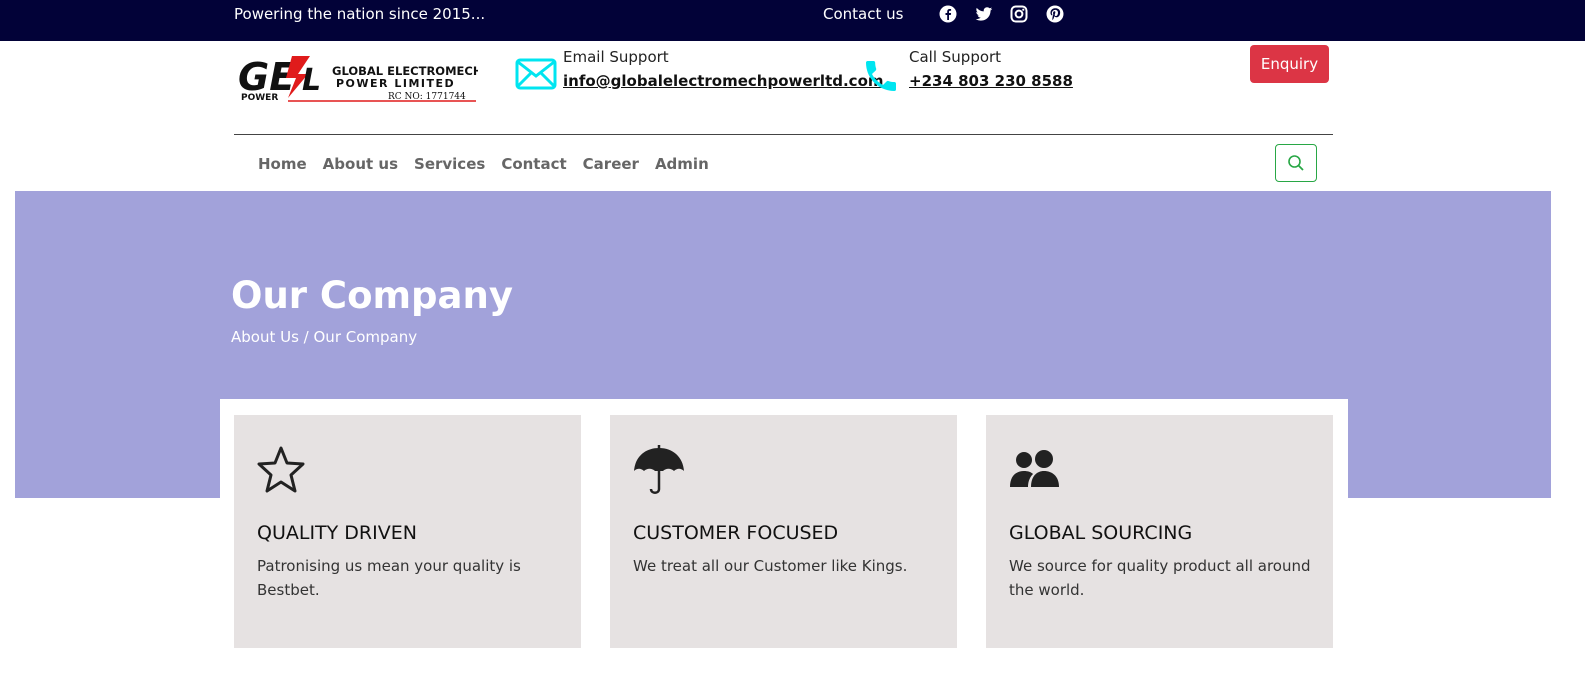 Image resolution: width=1585 pixels, height=674 pixels. Describe the element at coordinates (984, 14) in the screenshot. I see `twitter-icon` at that location.